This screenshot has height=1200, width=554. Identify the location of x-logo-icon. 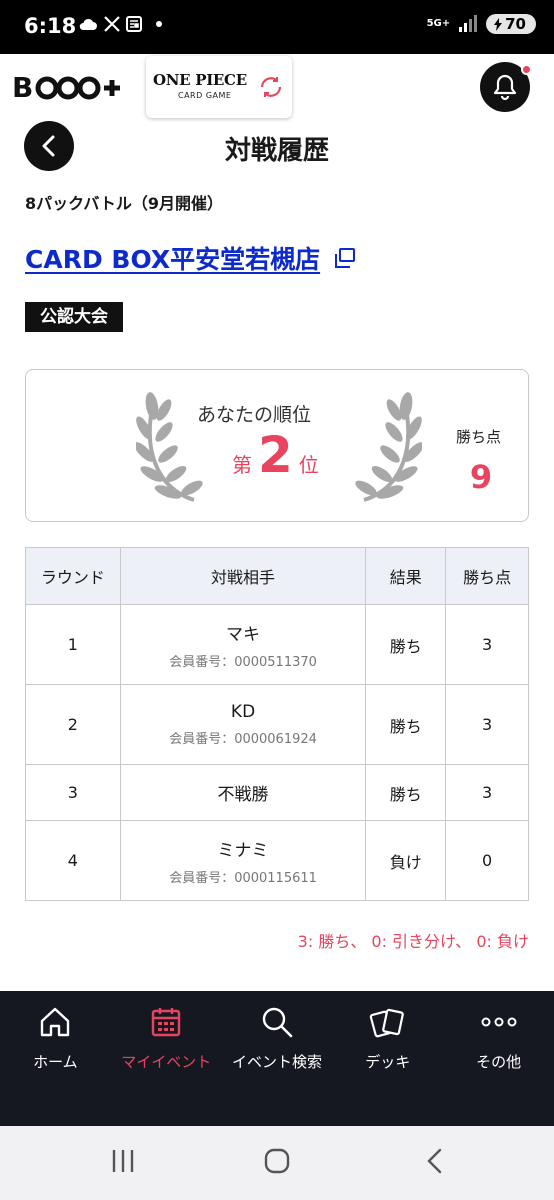
(112, 24).